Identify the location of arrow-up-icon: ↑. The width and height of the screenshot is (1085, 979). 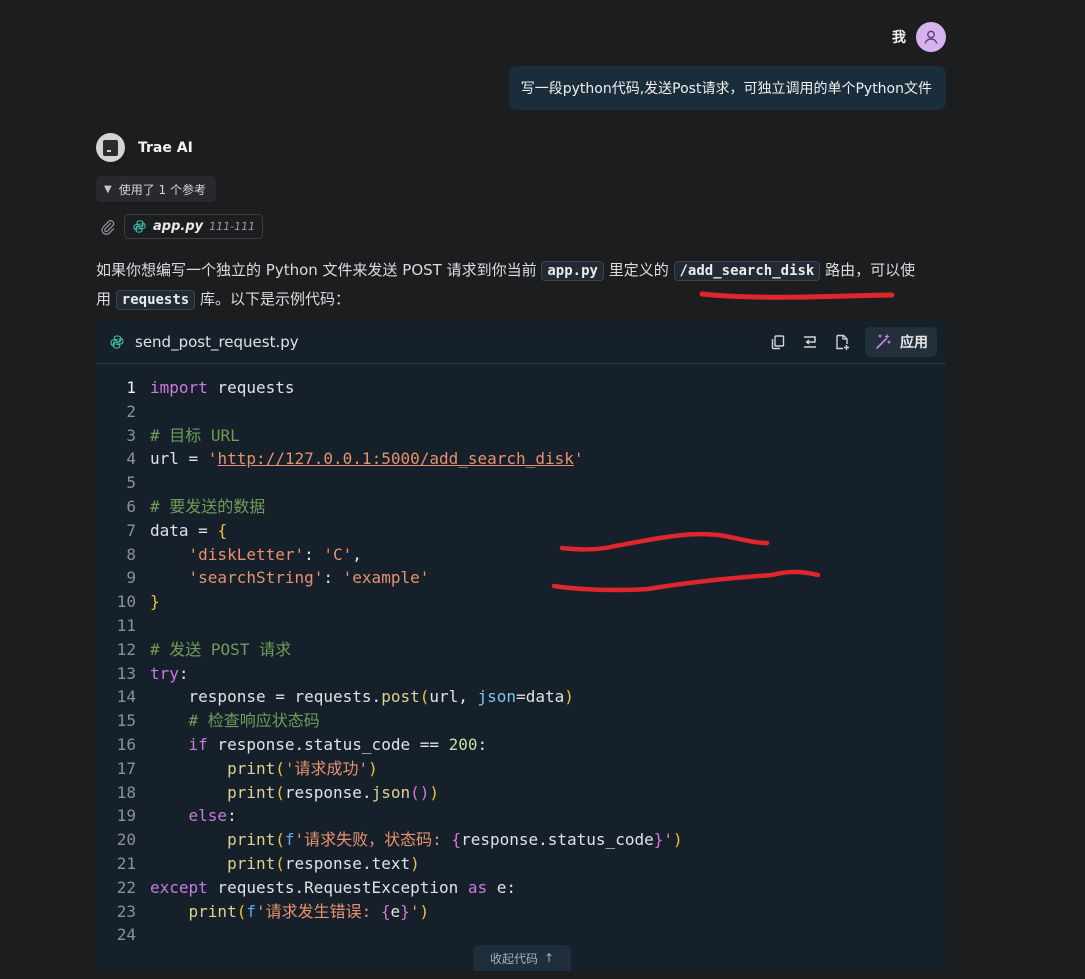
(549, 958).